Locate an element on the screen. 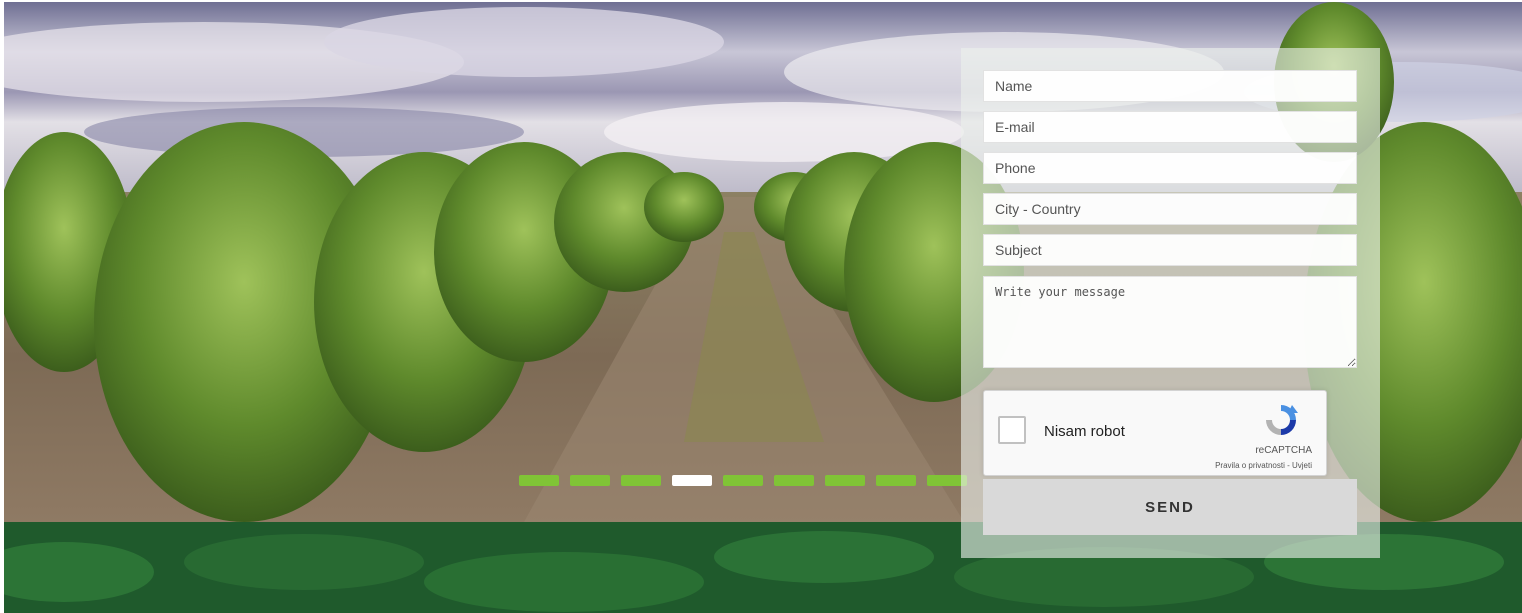 The height and width of the screenshot is (613, 1522). recaptcha-brand: reCAPTCHA is located at coordinates (1283, 450).